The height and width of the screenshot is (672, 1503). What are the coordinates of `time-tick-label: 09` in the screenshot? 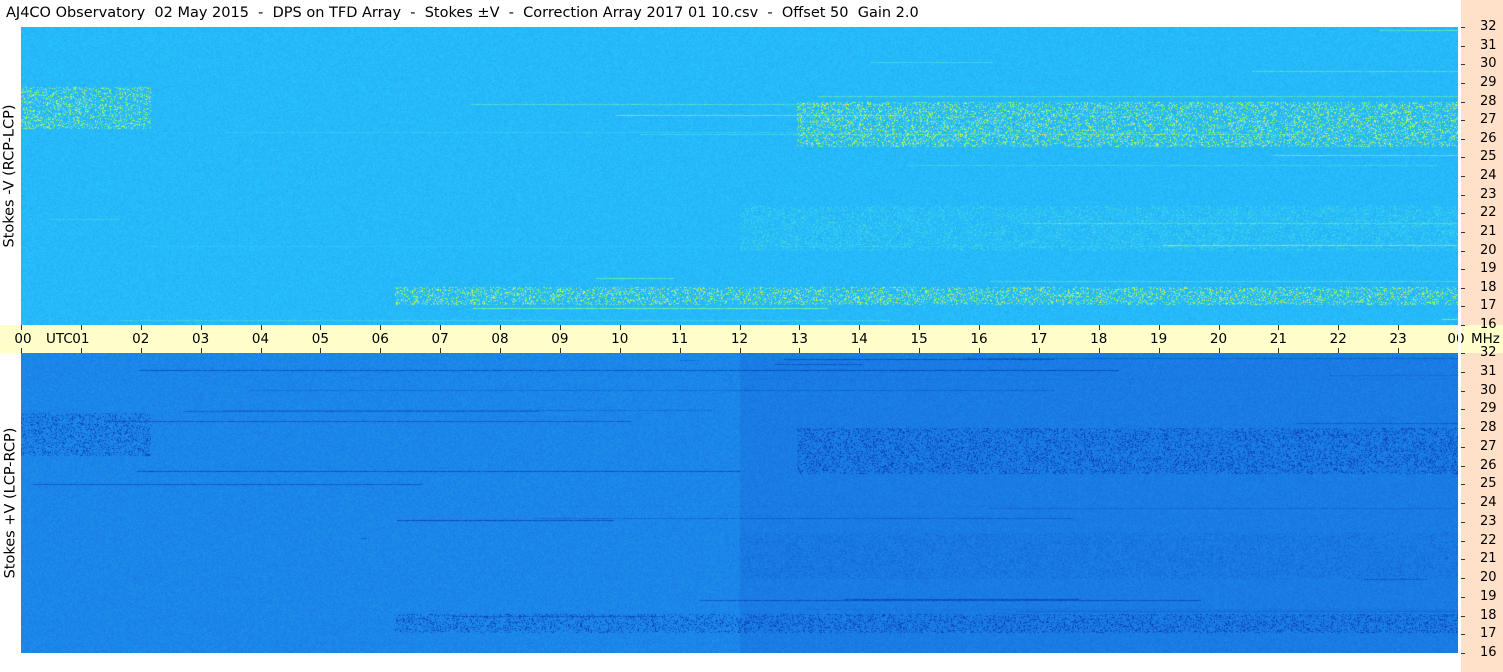 It's located at (560, 339).